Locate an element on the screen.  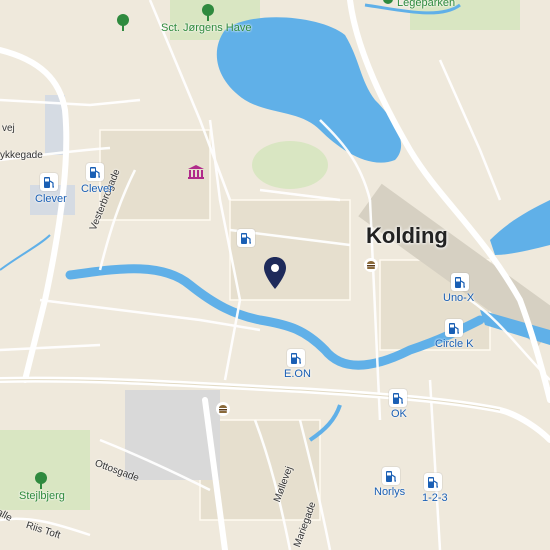
fuel-station-label: Norlys is located at coordinates (389, 492).